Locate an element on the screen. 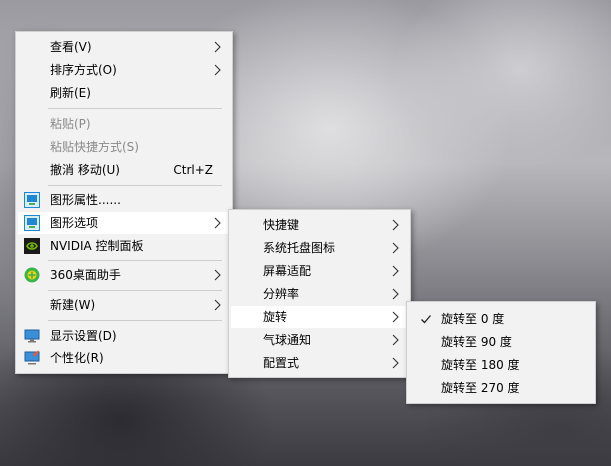 The image size is (611, 466). rotation-item-0: 旋转至 0 度 is located at coordinates (501, 319).